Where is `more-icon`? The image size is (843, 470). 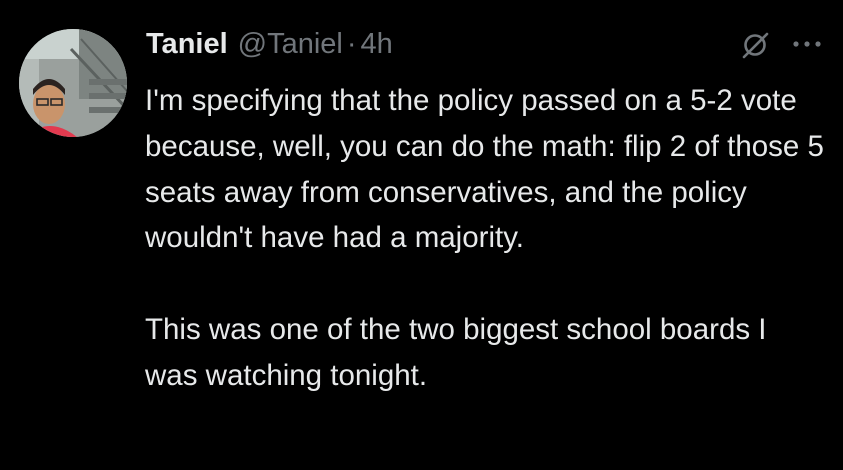
more-icon is located at coordinates (807, 44).